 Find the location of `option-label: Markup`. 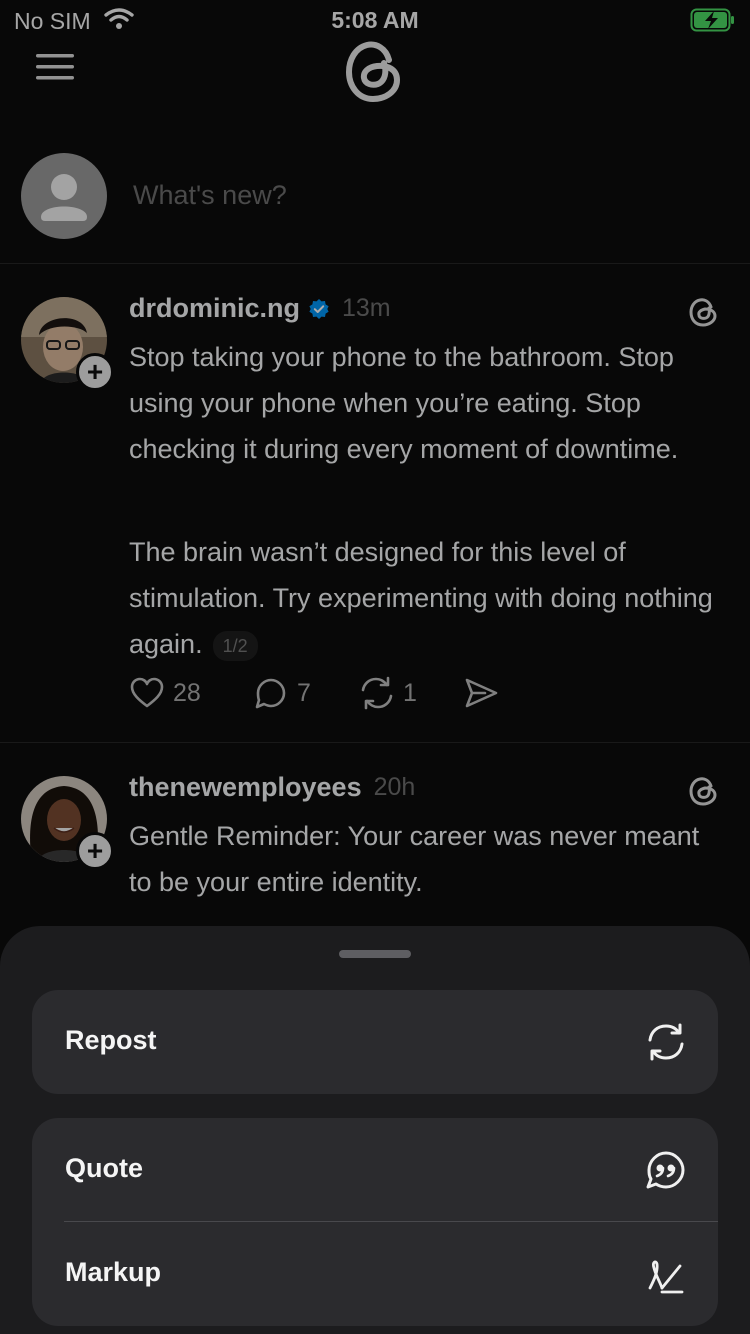

option-label: Markup is located at coordinates (113, 1272).